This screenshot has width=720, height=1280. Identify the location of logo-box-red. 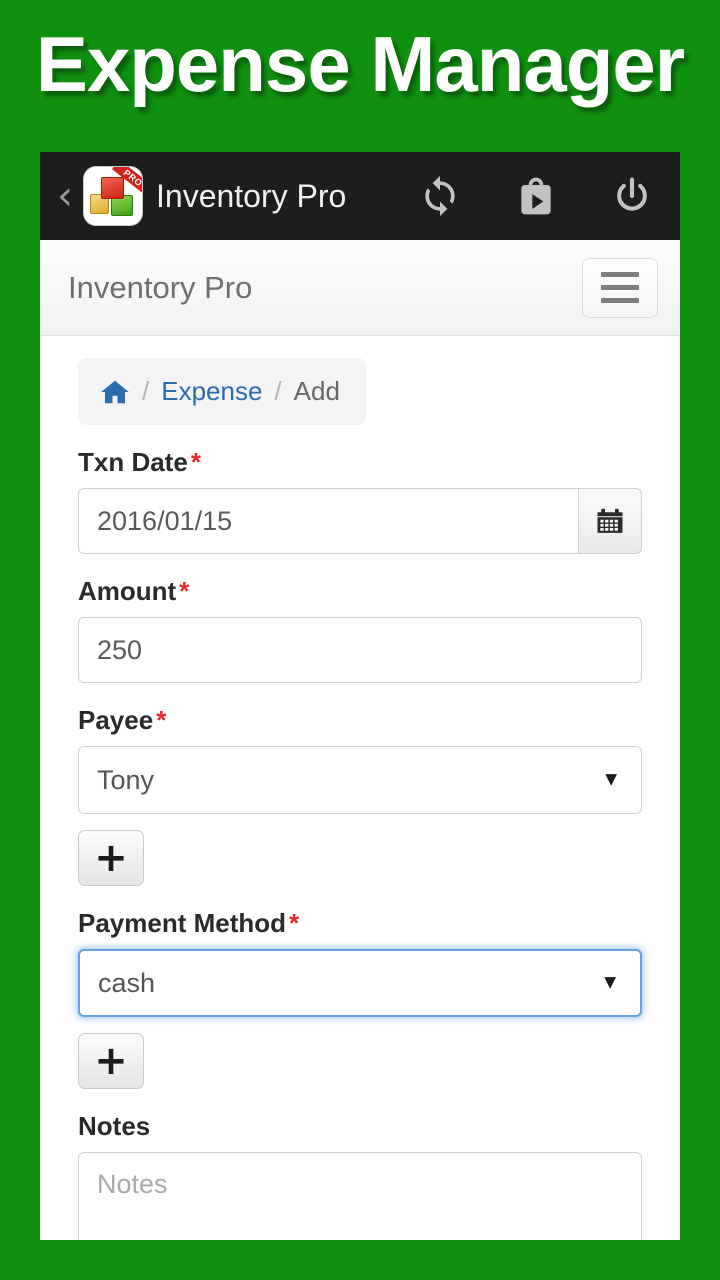
(112, 188).